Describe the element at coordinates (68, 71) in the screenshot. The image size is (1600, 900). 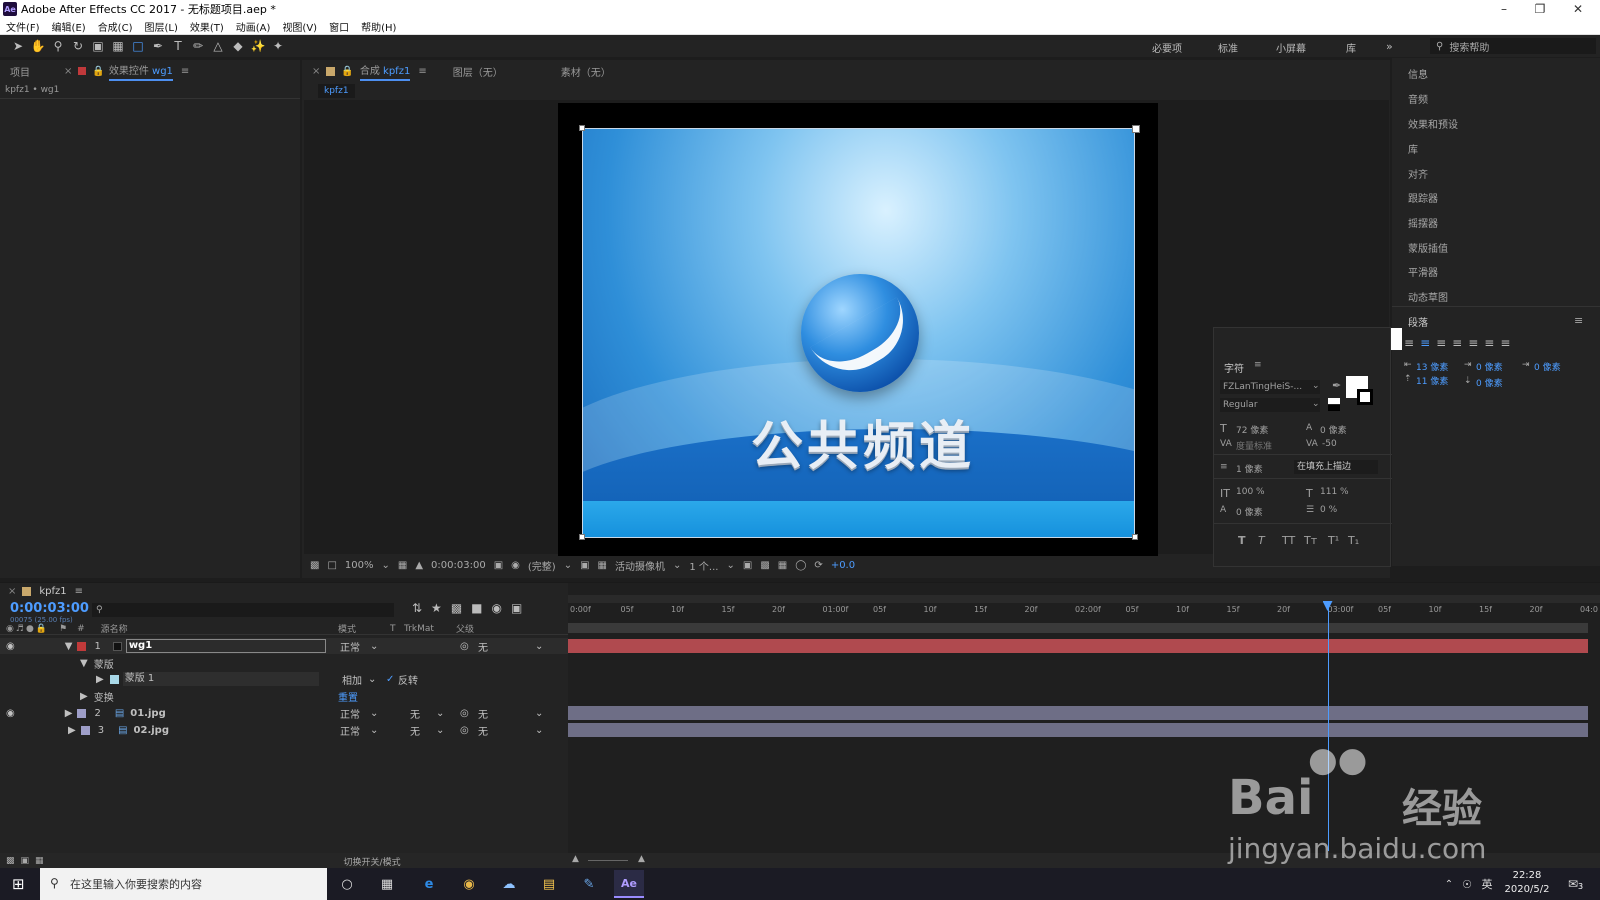
I see `close-tab-icon: ×` at that location.